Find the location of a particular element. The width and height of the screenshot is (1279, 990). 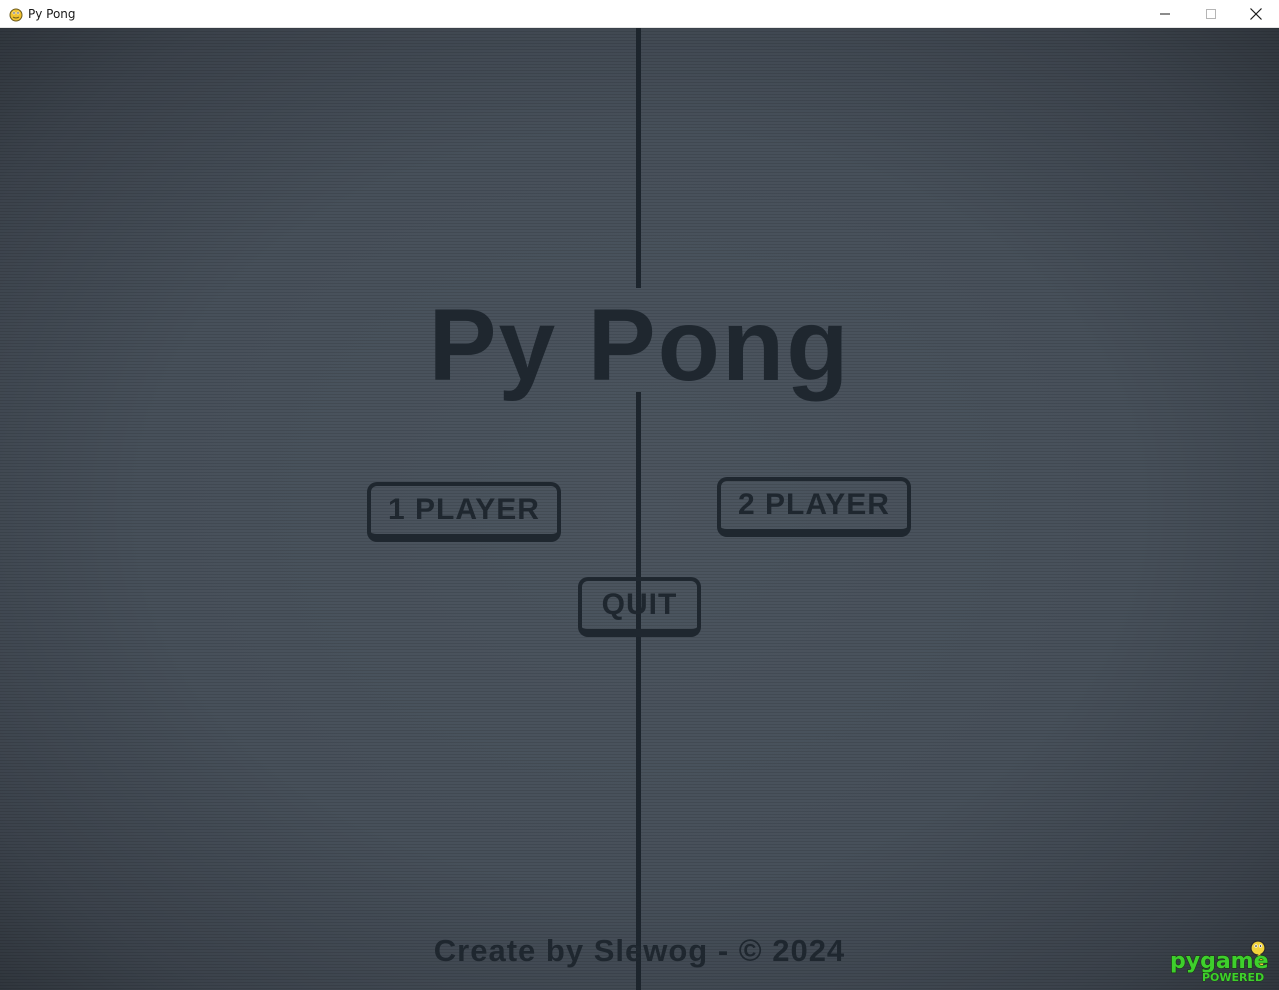

quit-button: QUIT is located at coordinates (639, 607).